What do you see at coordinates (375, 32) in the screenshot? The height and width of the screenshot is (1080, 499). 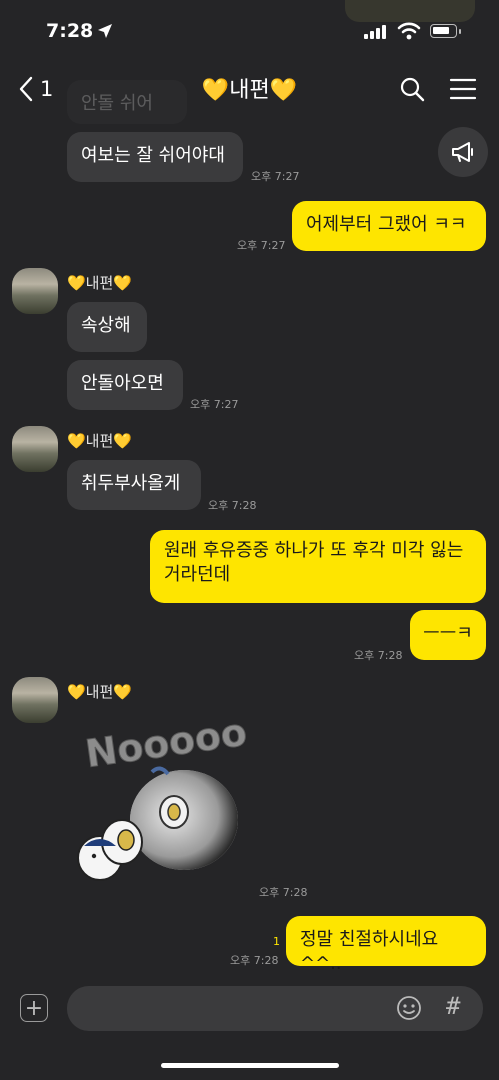 I see `signal-icon` at bounding box center [375, 32].